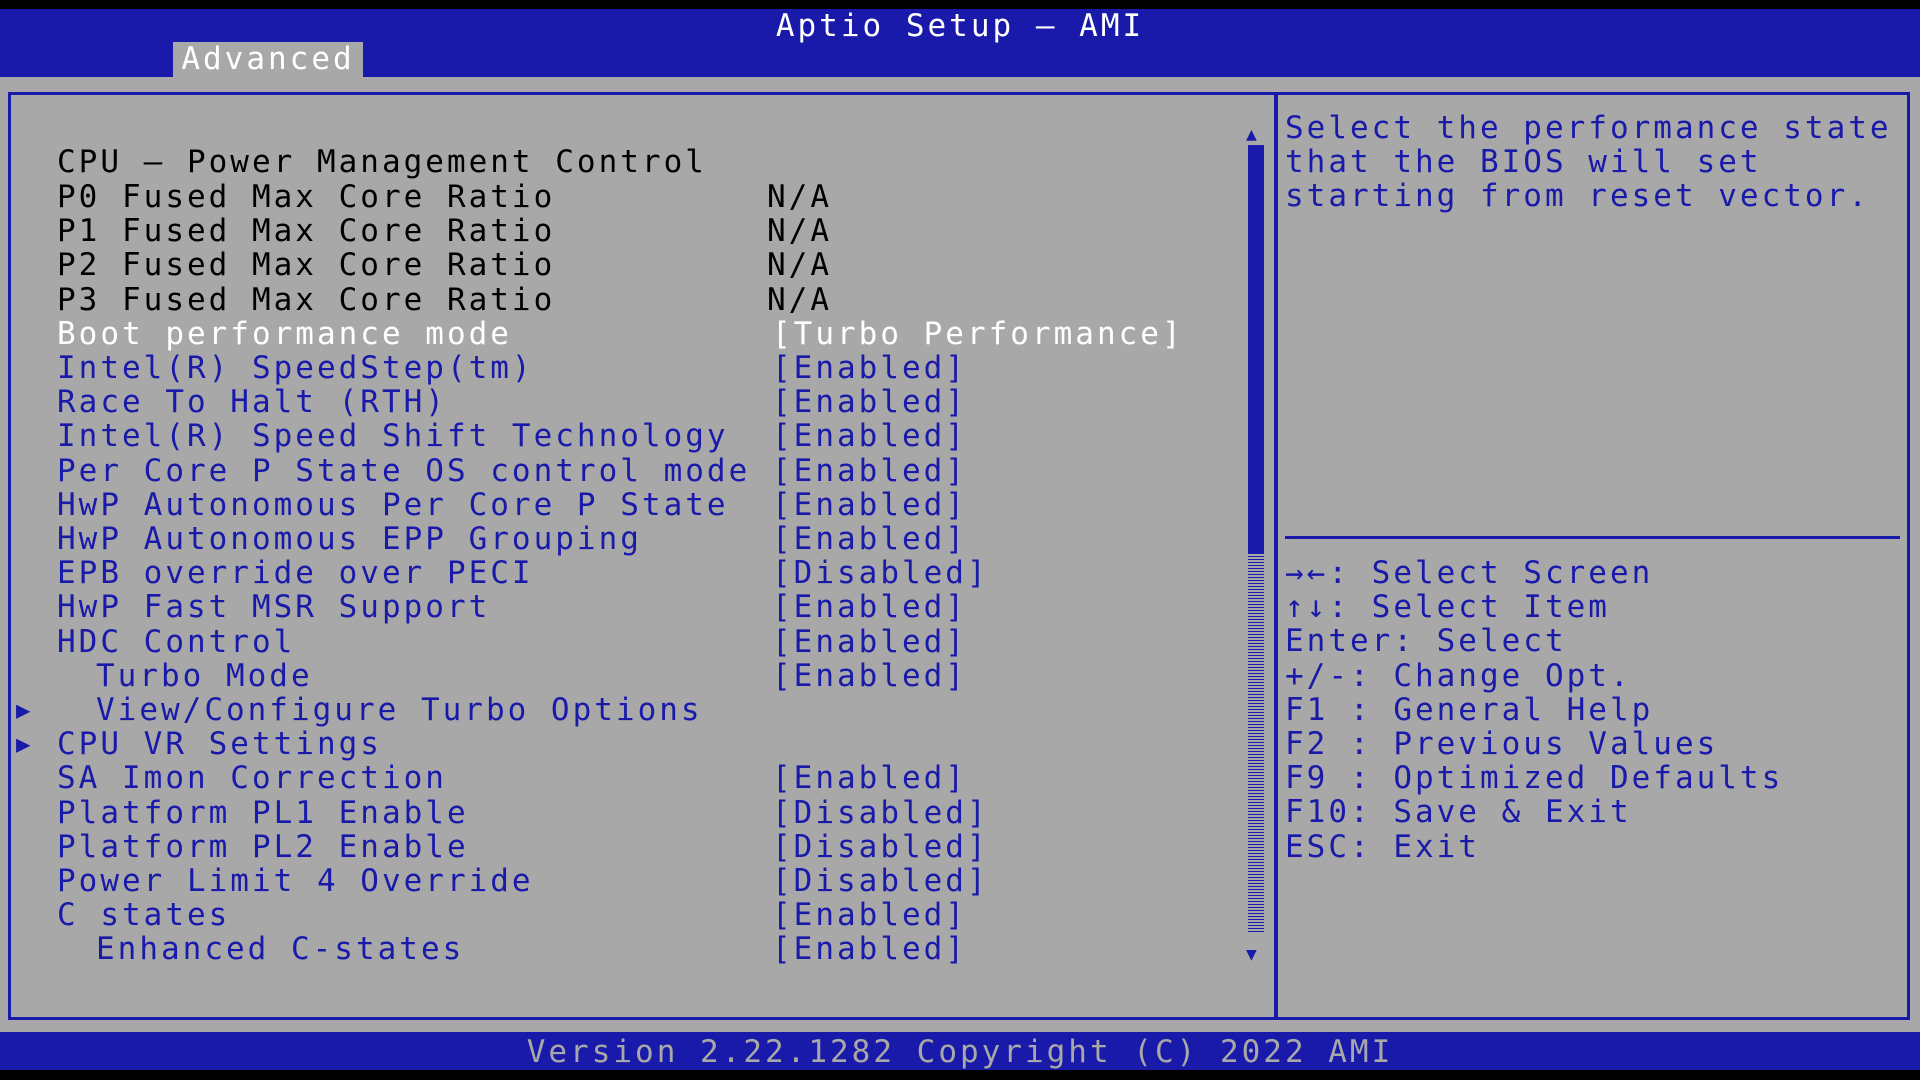 This screenshot has height=1080, width=1920. I want to click on tab-advanced: Advanced, so click(268, 59).